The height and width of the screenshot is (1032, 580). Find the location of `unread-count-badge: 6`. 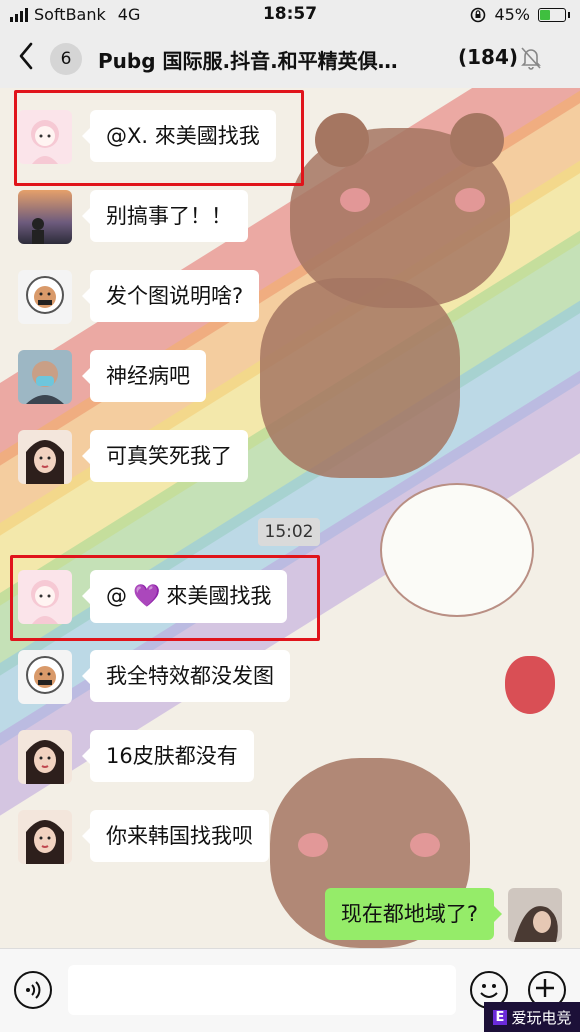

unread-count-badge: 6 is located at coordinates (66, 59).